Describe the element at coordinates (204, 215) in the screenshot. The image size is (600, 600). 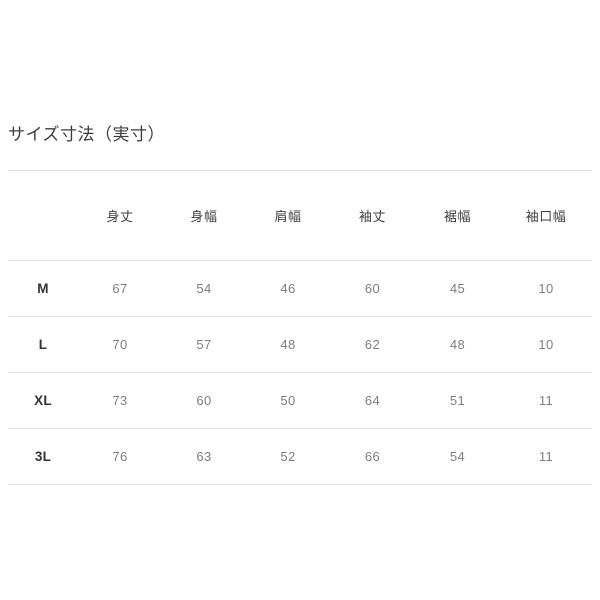
I see `column-header-mihaba: 身幅` at that location.